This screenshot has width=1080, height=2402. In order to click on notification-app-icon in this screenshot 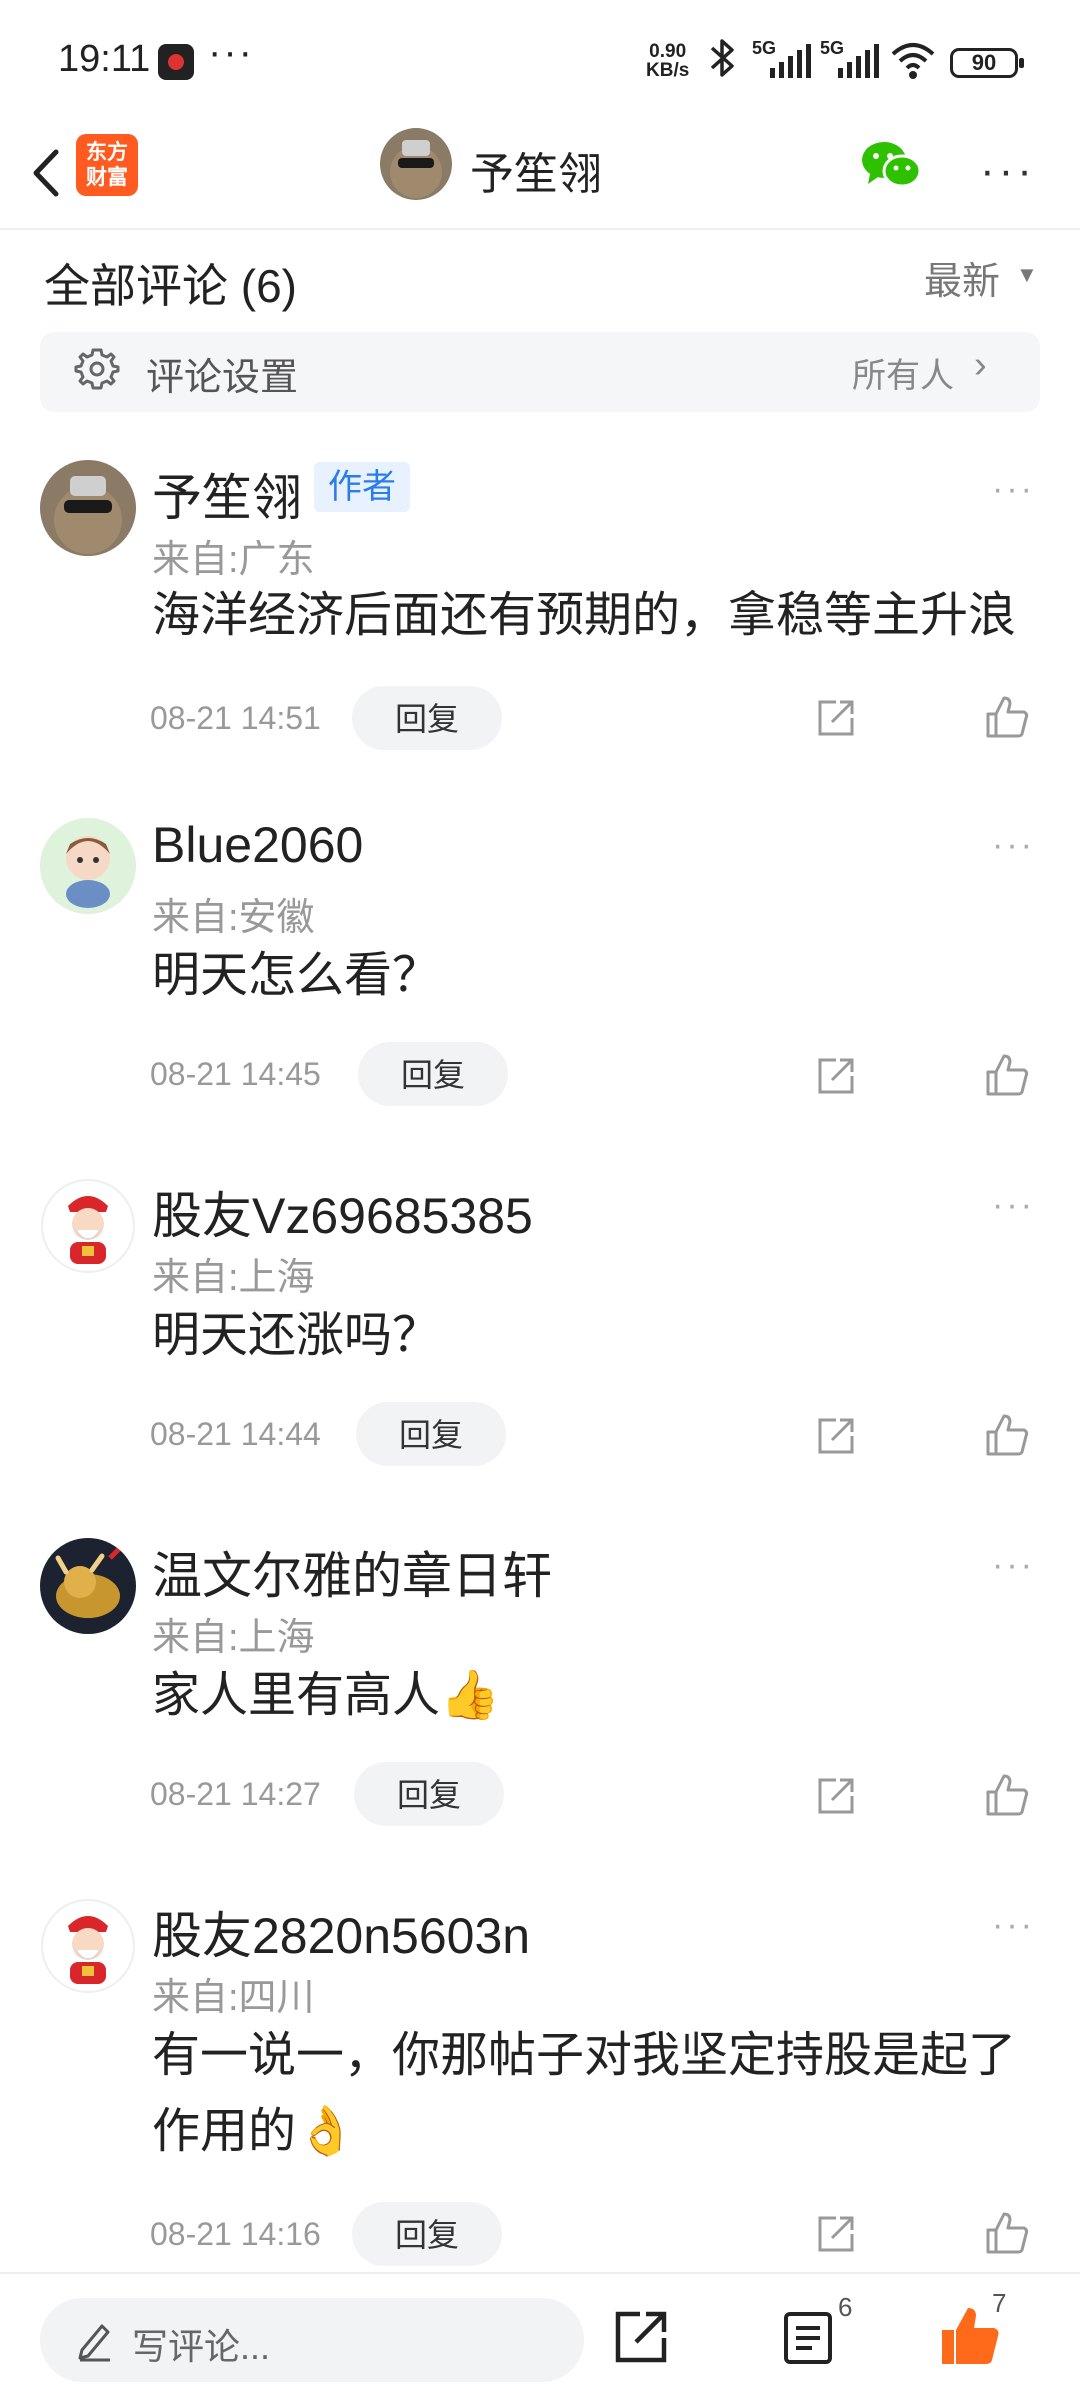, I will do `click(176, 62)`.